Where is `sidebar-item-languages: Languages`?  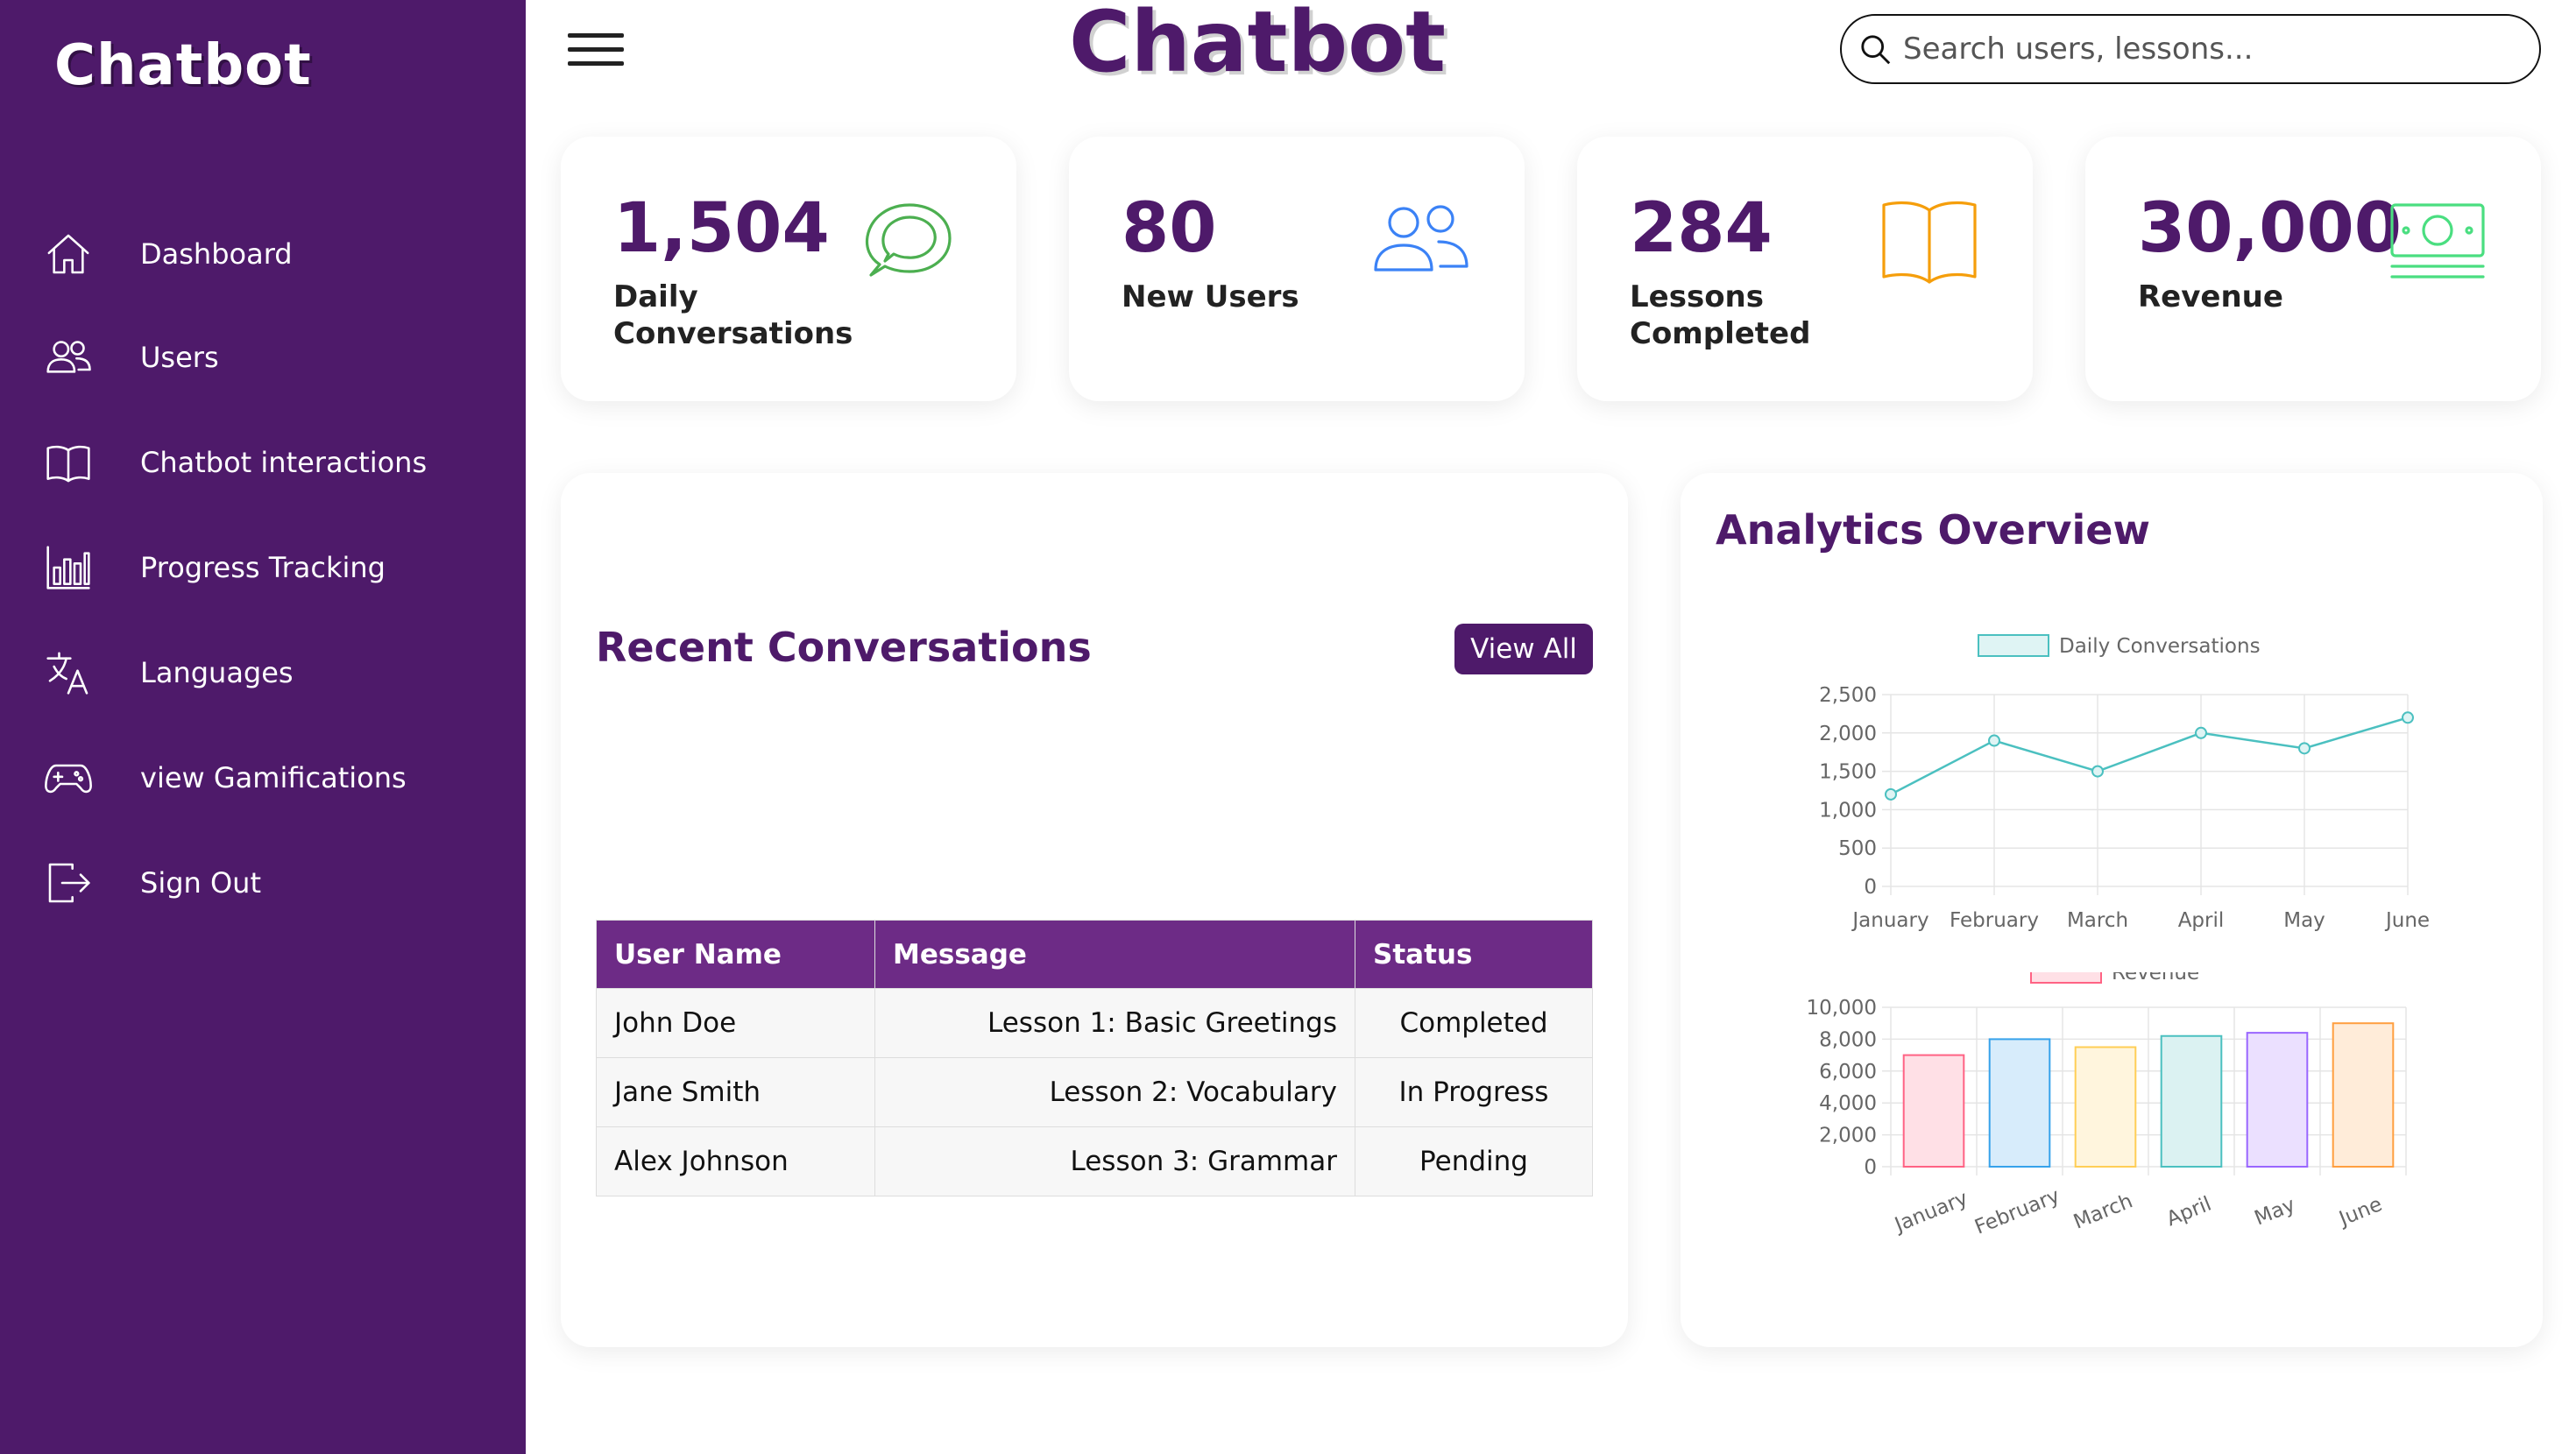 sidebar-item-languages: Languages is located at coordinates (169, 673).